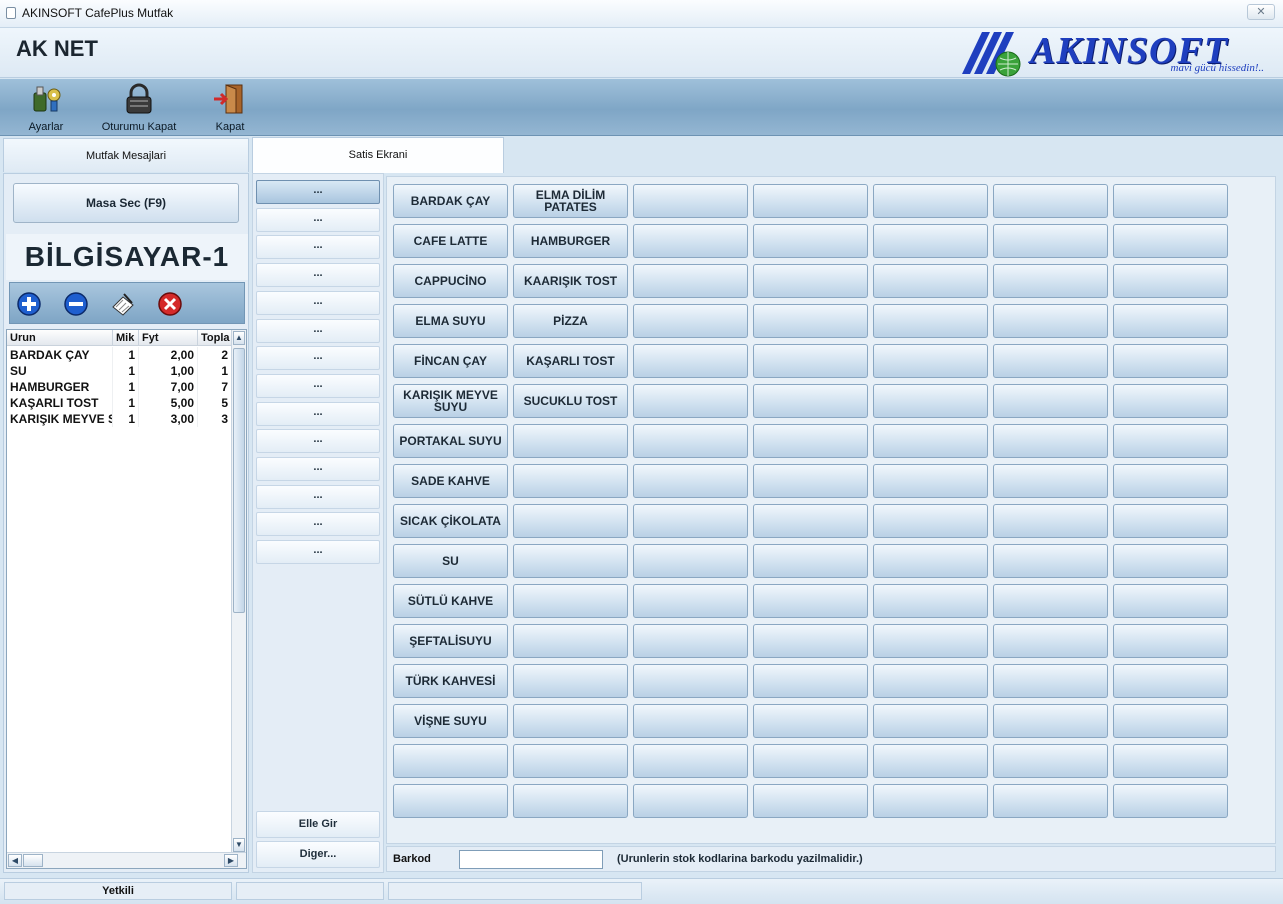  I want to click on vertical-scrollbar: ▲ ▼, so click(238, 591).